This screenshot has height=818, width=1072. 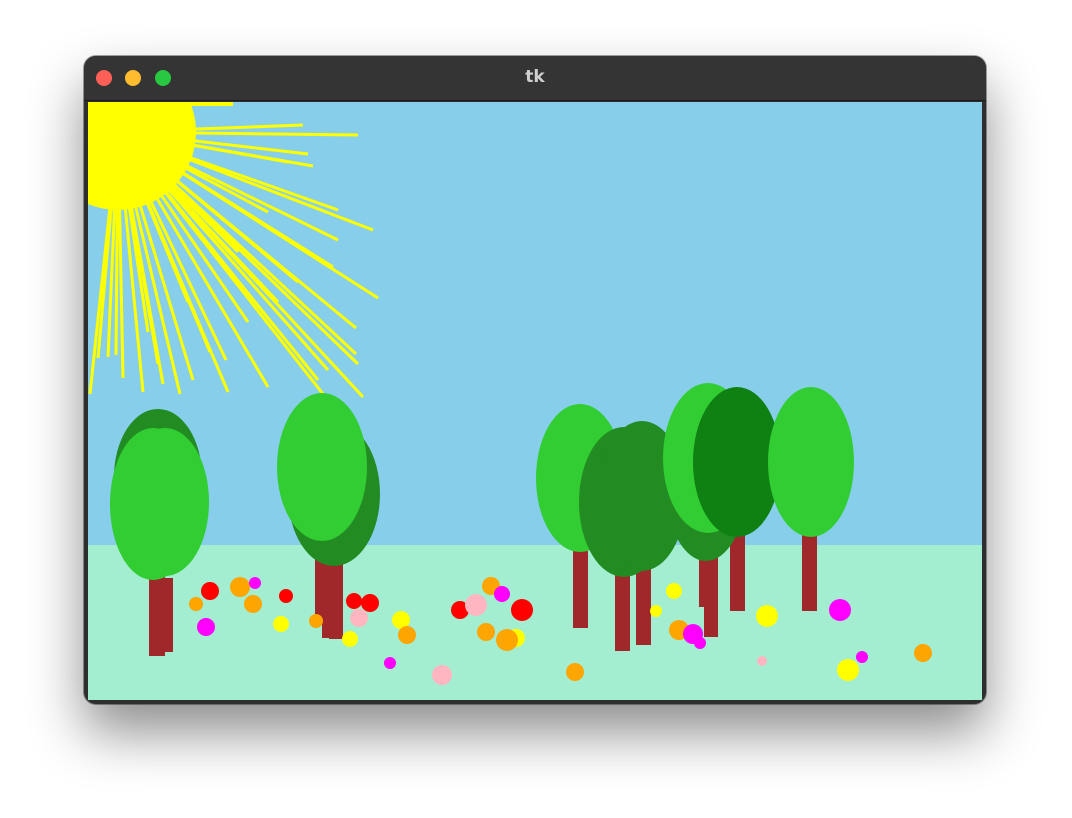 I want to click on title-bar: tk, so click(x=535, y=78).